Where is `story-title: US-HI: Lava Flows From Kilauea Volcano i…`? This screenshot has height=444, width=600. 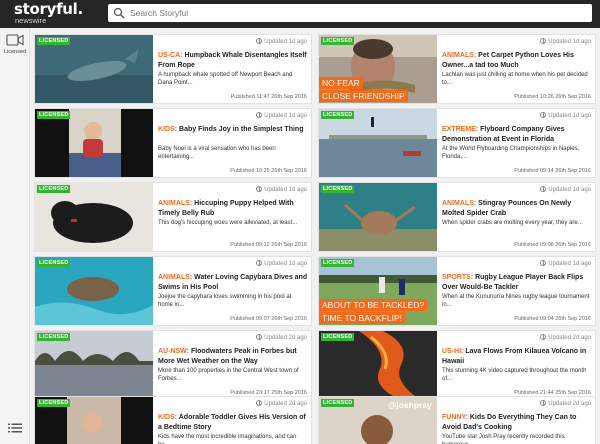
story-title: US-HI: Lava Flows From Kilauea Volcano i… is located at coordinates (517, 356).